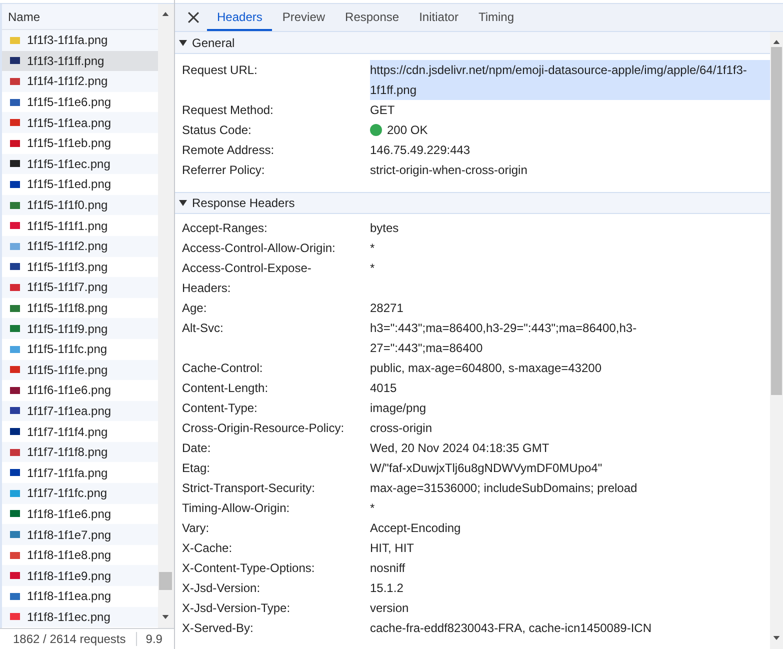 The height and width of the screenshot is (649, 783). I want to click on status-dot-icon, so click(376, 130).